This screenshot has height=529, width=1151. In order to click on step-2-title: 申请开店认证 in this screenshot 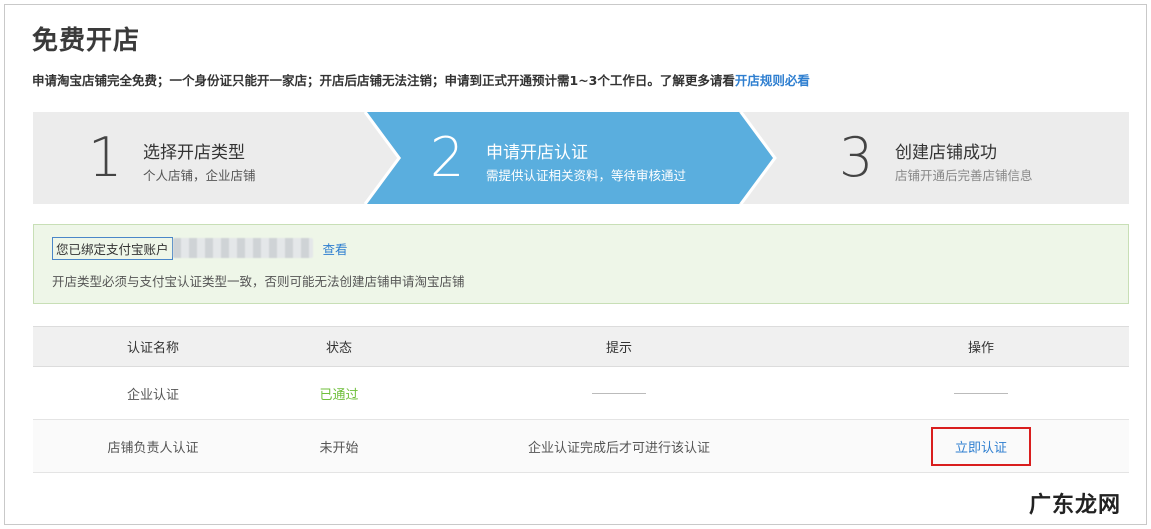, I will do `click(537, 153)`.